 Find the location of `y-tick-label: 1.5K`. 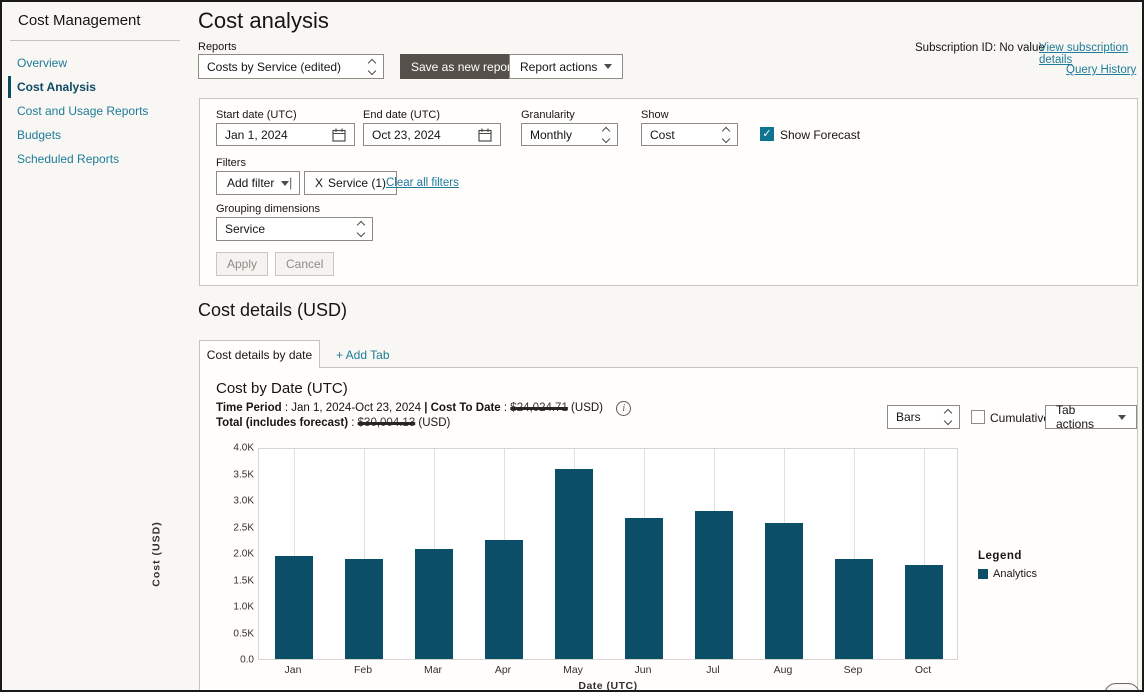

y-tick-label: 1.5K is located at coordinates (243, 581).